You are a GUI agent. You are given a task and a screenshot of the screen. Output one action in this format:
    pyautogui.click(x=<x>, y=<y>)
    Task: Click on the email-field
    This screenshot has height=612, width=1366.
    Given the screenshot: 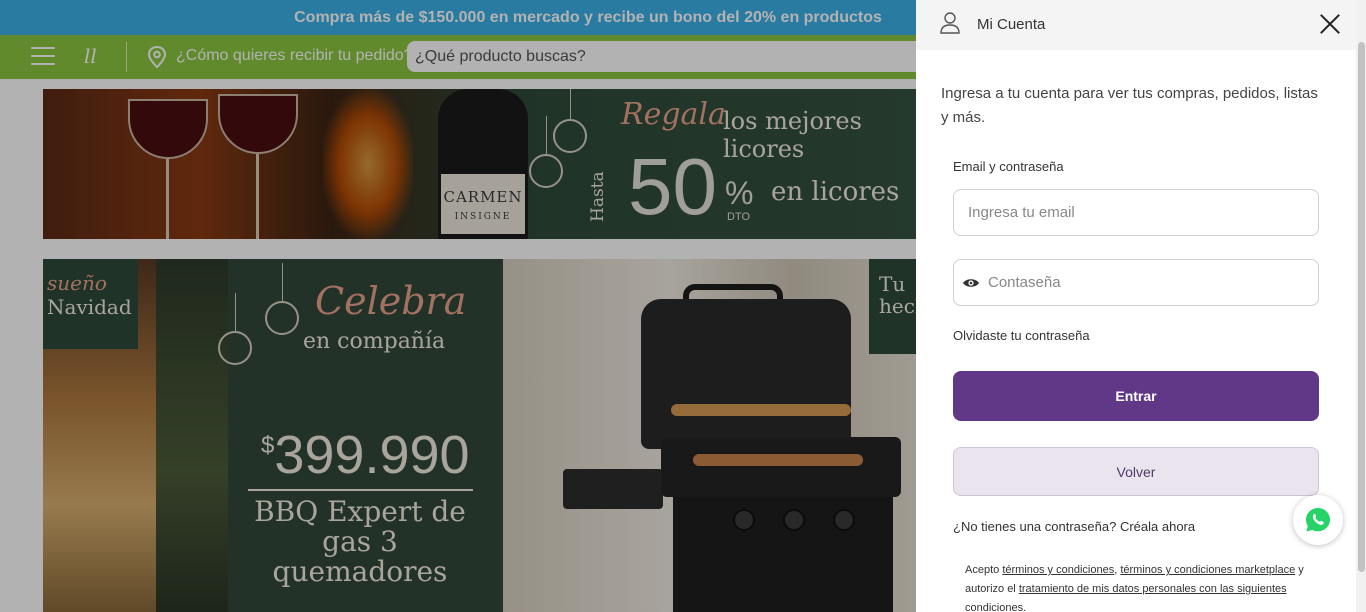 What is the action you would take?
    pyautogui.click(x=1136, y=212)
    